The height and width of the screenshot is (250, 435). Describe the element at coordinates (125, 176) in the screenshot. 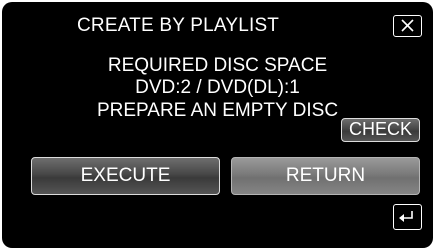

I see `execute-button: EXECUTE` at that location.